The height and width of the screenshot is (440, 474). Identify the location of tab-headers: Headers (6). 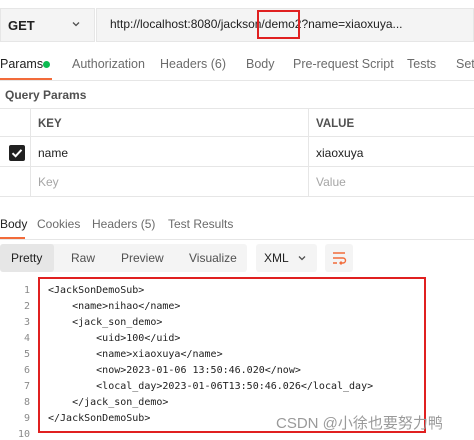
(193, 64).